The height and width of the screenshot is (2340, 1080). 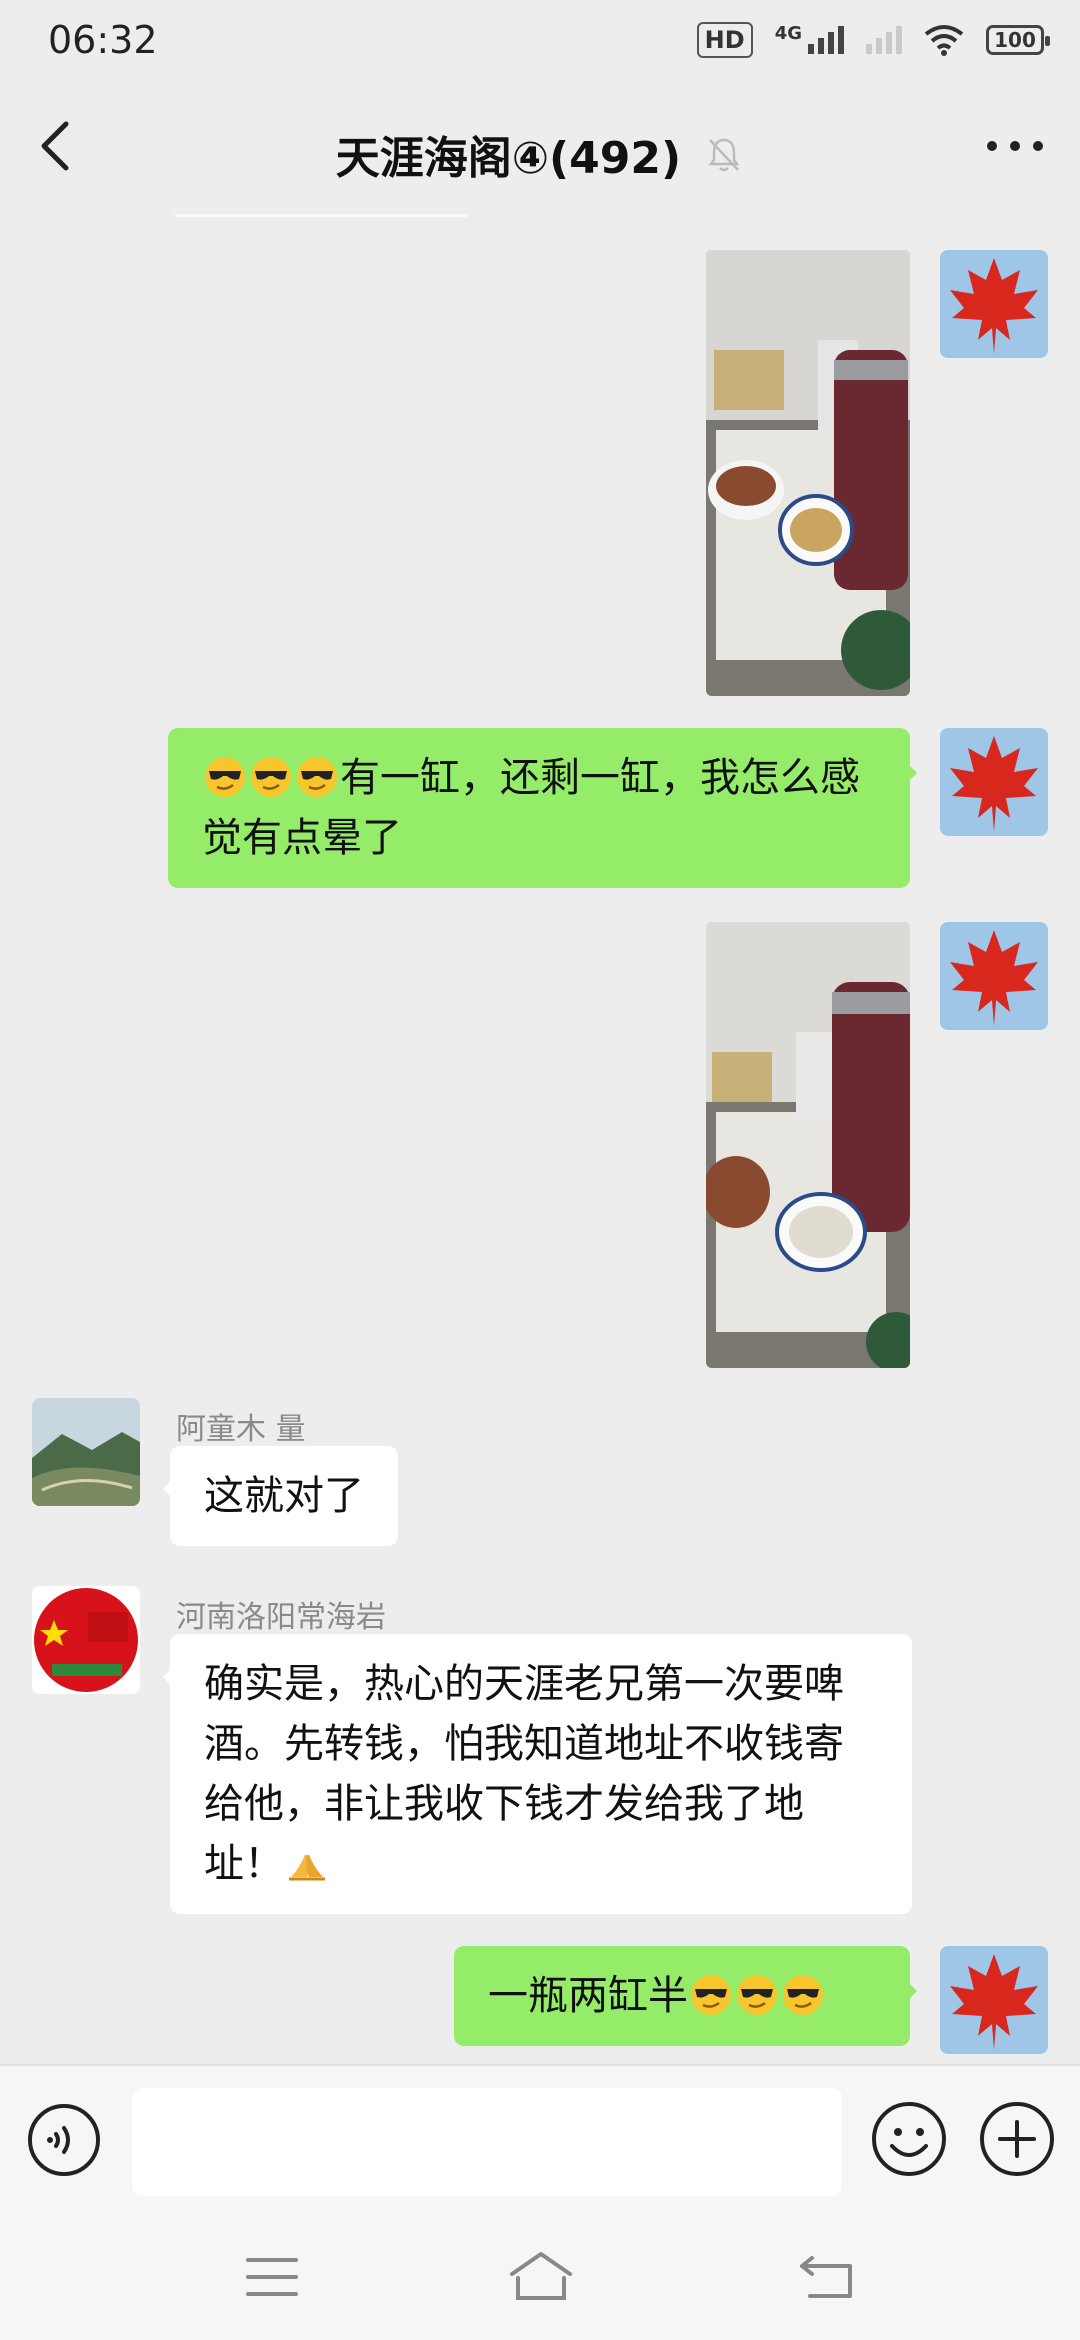 I want to click on network-label: 4G, so click(x=788, y=33).